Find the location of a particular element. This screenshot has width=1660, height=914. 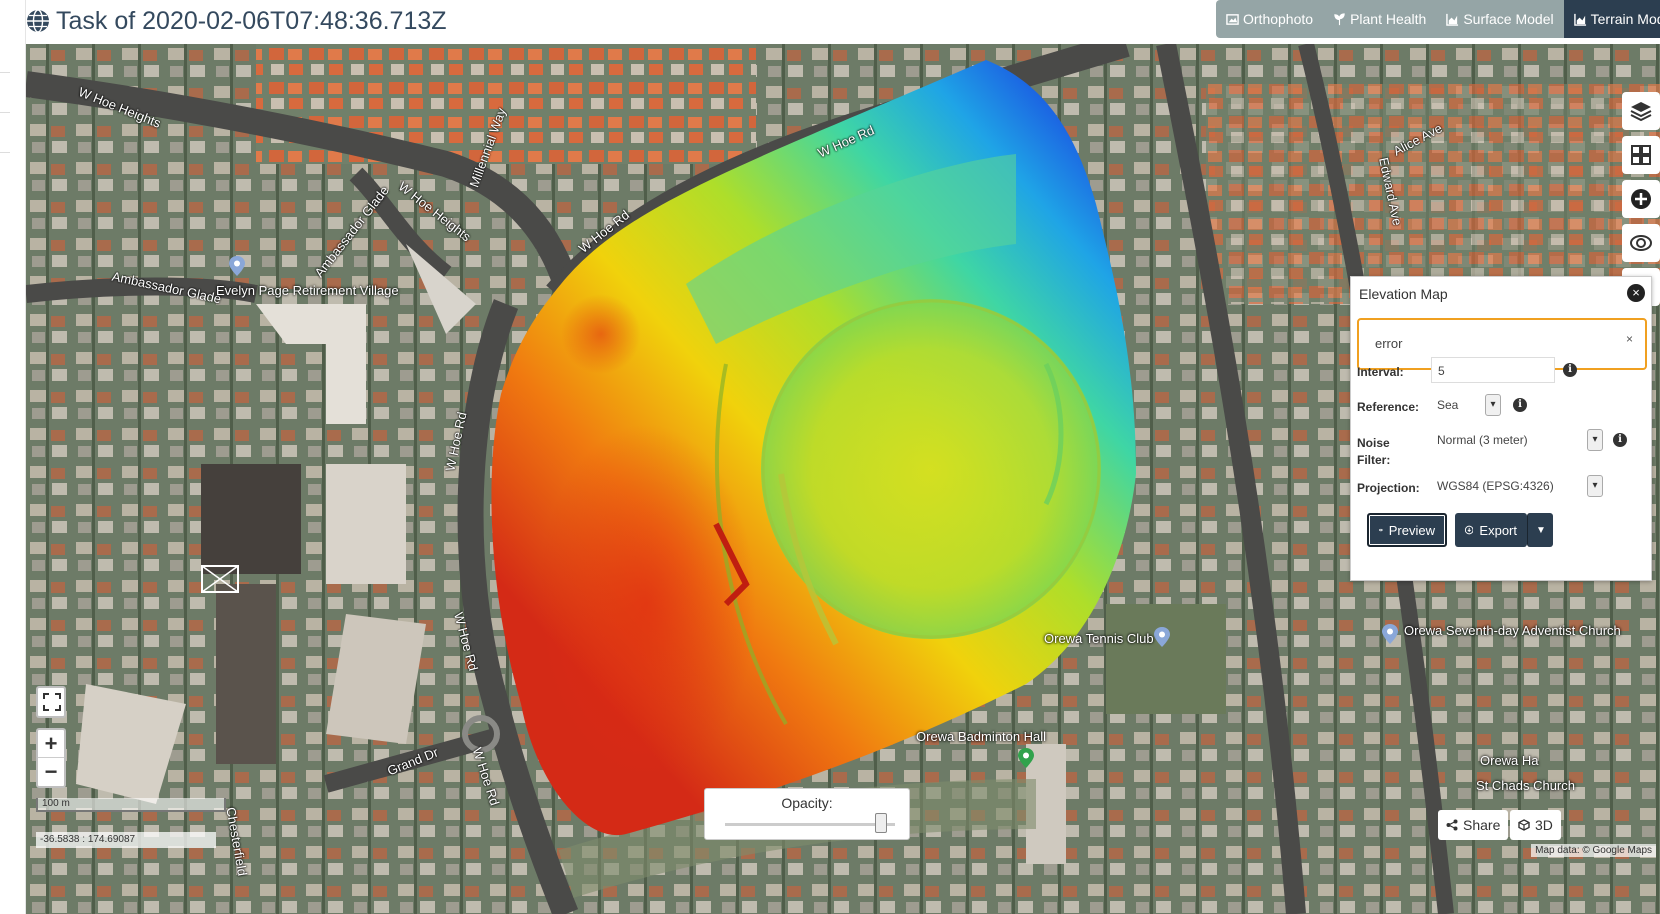

reference-label: Reference: is located at coordinates (1388, 407).